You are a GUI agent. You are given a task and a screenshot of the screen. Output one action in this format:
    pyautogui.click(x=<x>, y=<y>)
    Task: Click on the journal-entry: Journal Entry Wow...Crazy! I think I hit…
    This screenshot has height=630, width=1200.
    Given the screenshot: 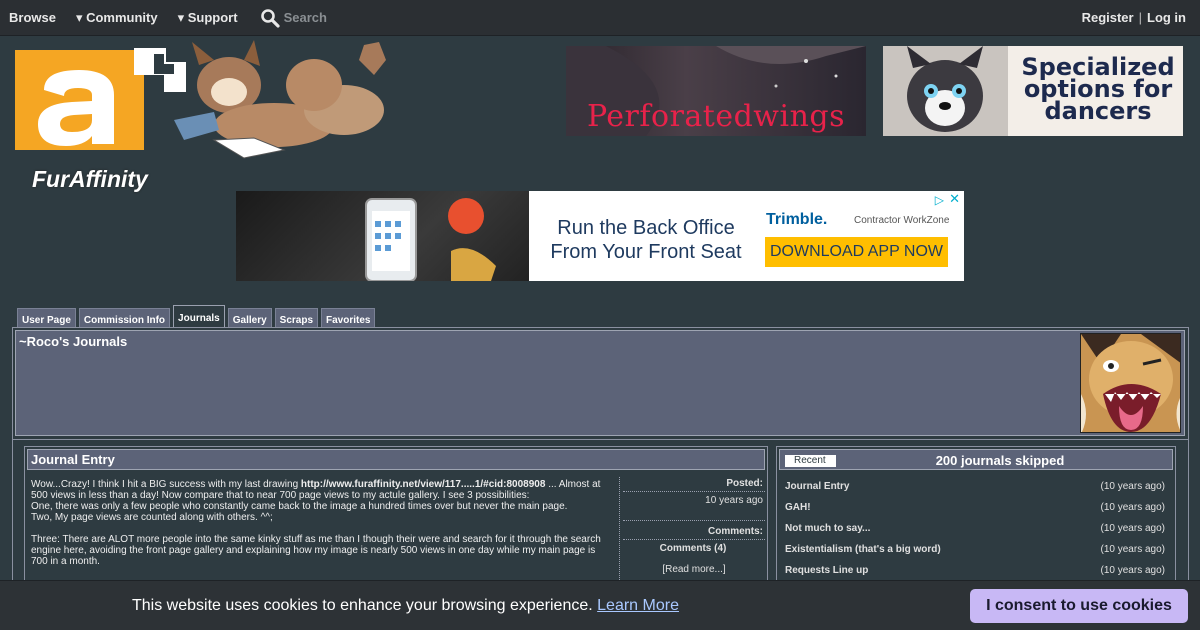 What is the action you would take?
    pyautogui.click(x=396, y=516)
    